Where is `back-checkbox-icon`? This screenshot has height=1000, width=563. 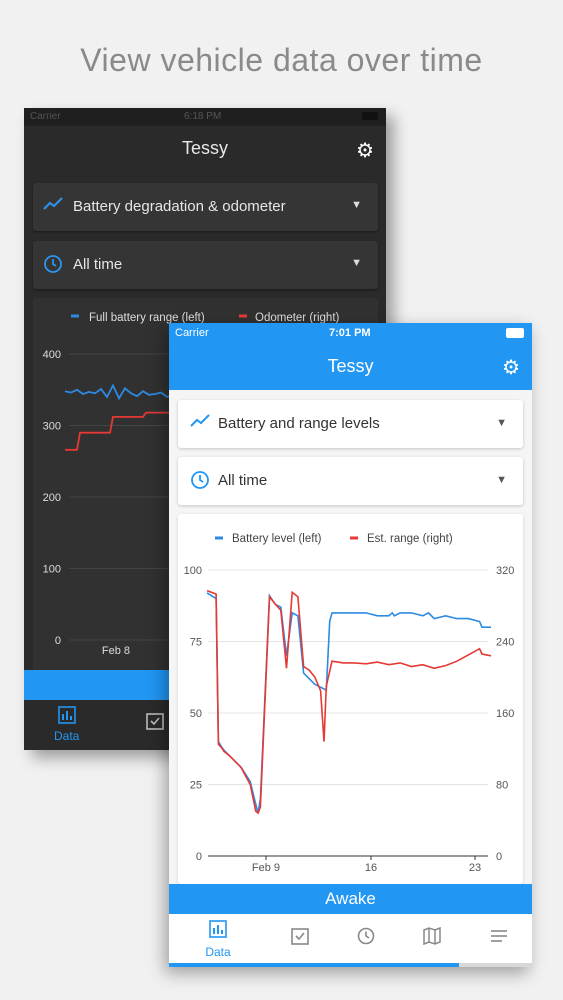
back-checkbox-icon is located at coordinates (155, 721).